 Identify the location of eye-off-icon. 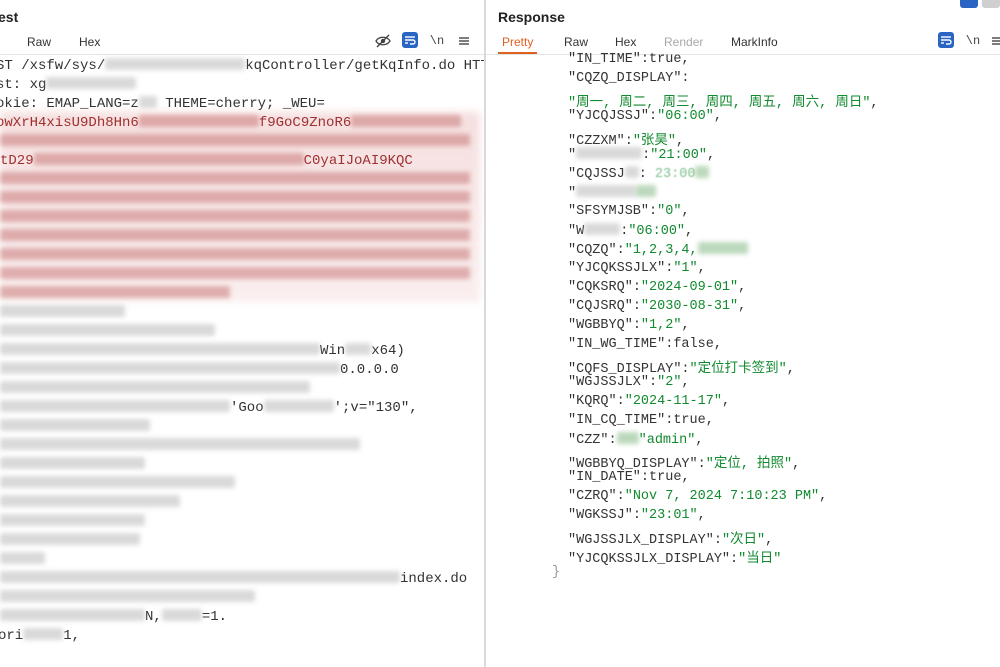
(383, 41).